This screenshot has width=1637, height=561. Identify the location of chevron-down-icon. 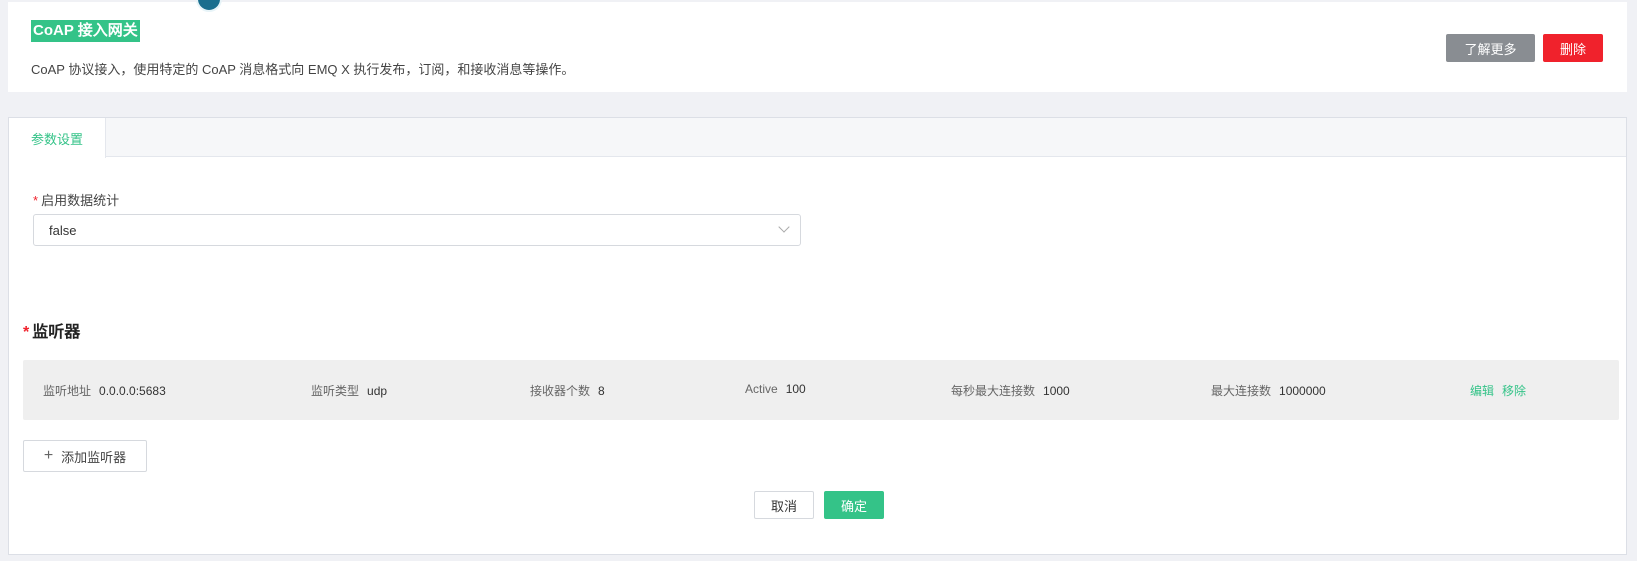
(784, 227).